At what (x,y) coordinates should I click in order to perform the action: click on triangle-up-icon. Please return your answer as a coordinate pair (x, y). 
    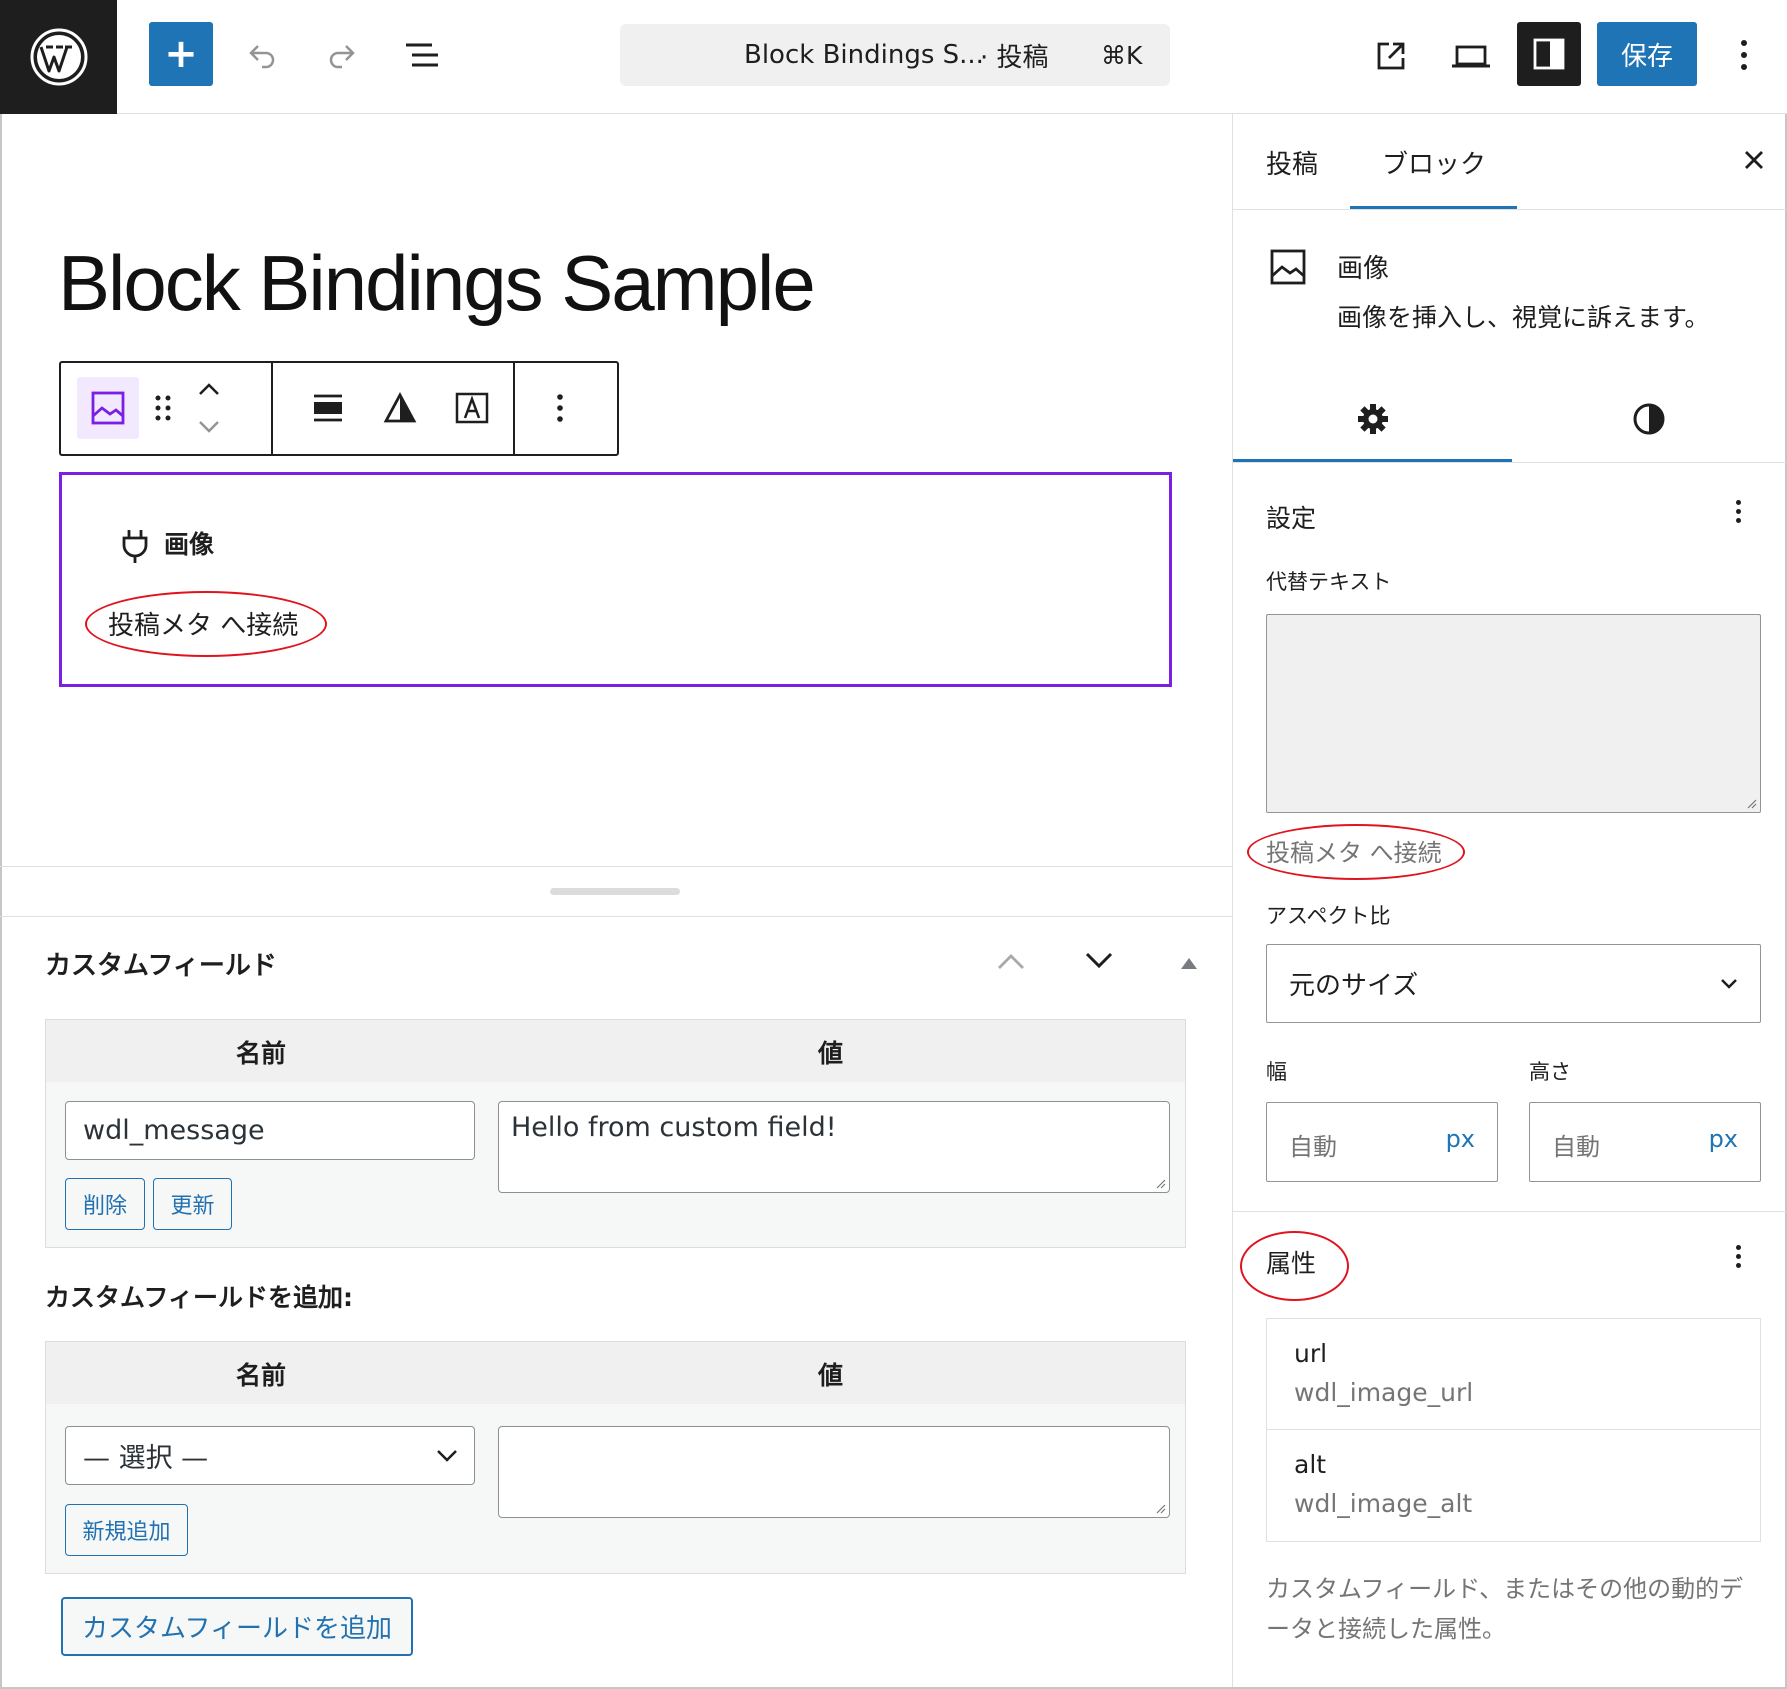
    Looking at the image, I should click on (1189, 963).